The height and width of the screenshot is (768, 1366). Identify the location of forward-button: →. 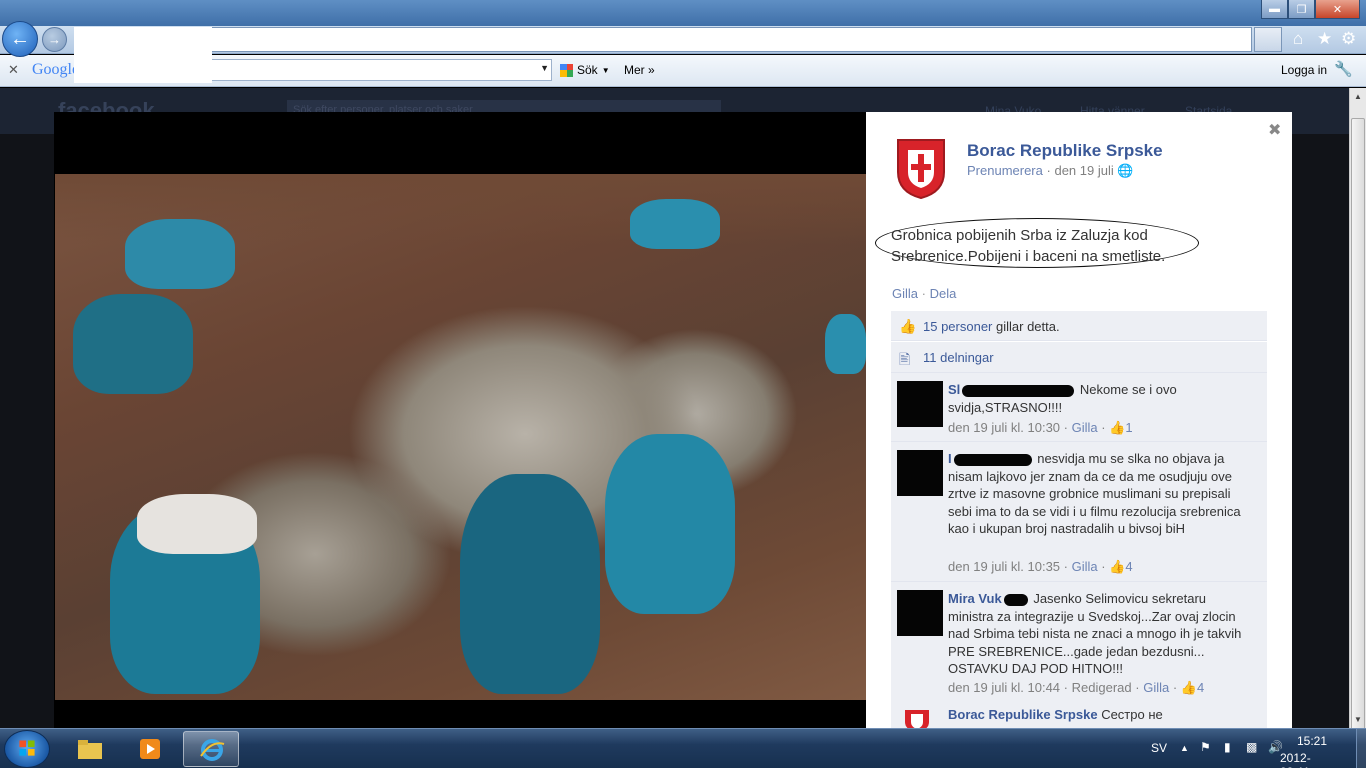
(54, 39).